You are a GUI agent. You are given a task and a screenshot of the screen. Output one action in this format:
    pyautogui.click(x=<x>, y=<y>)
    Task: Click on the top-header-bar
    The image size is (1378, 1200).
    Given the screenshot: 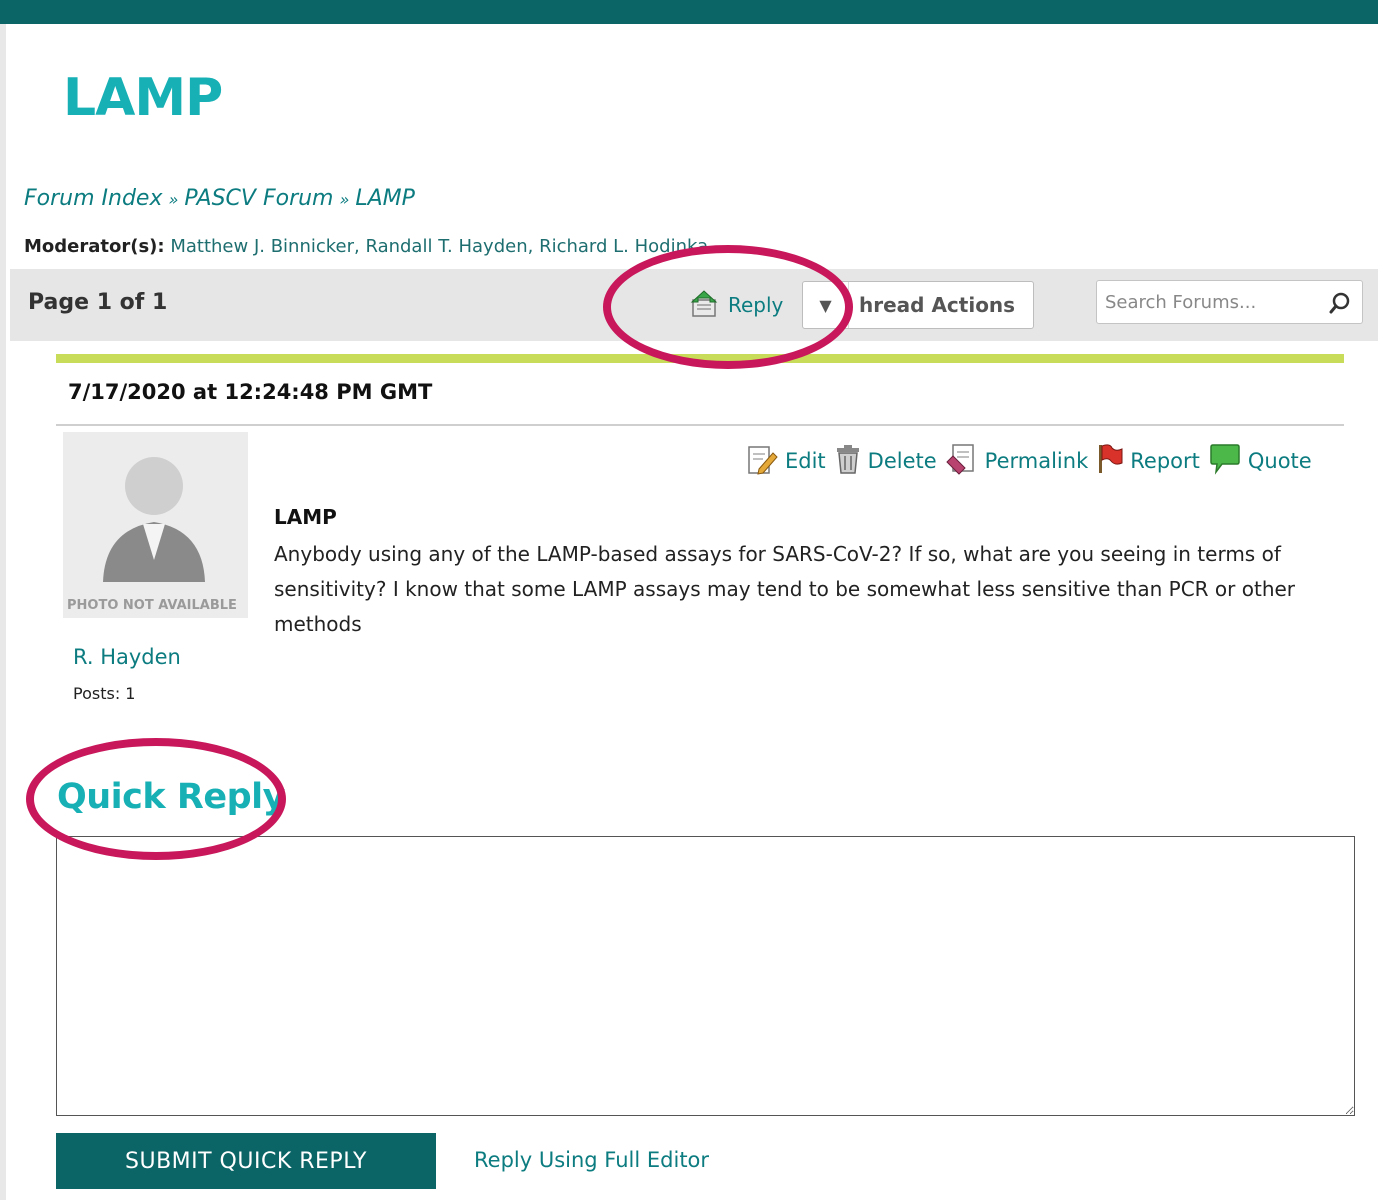 What is the action you would take?
    pyautogui.click(x=689, y=12)
    